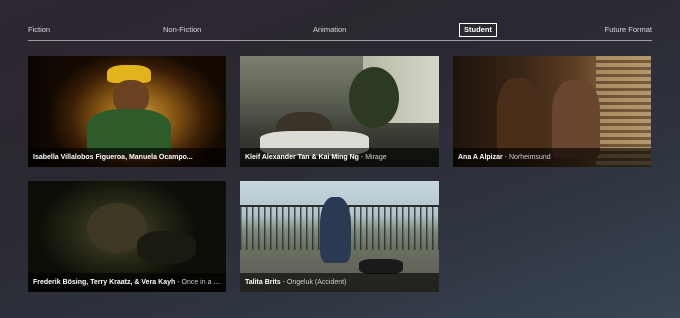  I want to click on film-caption: Talita Brits - Ongeluk (Accident), so click(339, 282).